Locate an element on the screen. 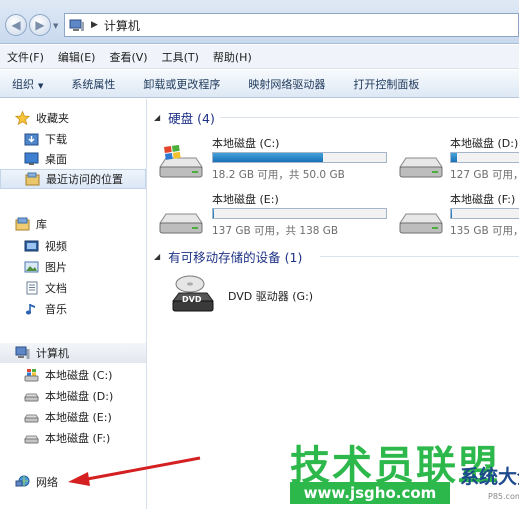  nav-item-downloads: 下载 is located at coordinates (73, 139).